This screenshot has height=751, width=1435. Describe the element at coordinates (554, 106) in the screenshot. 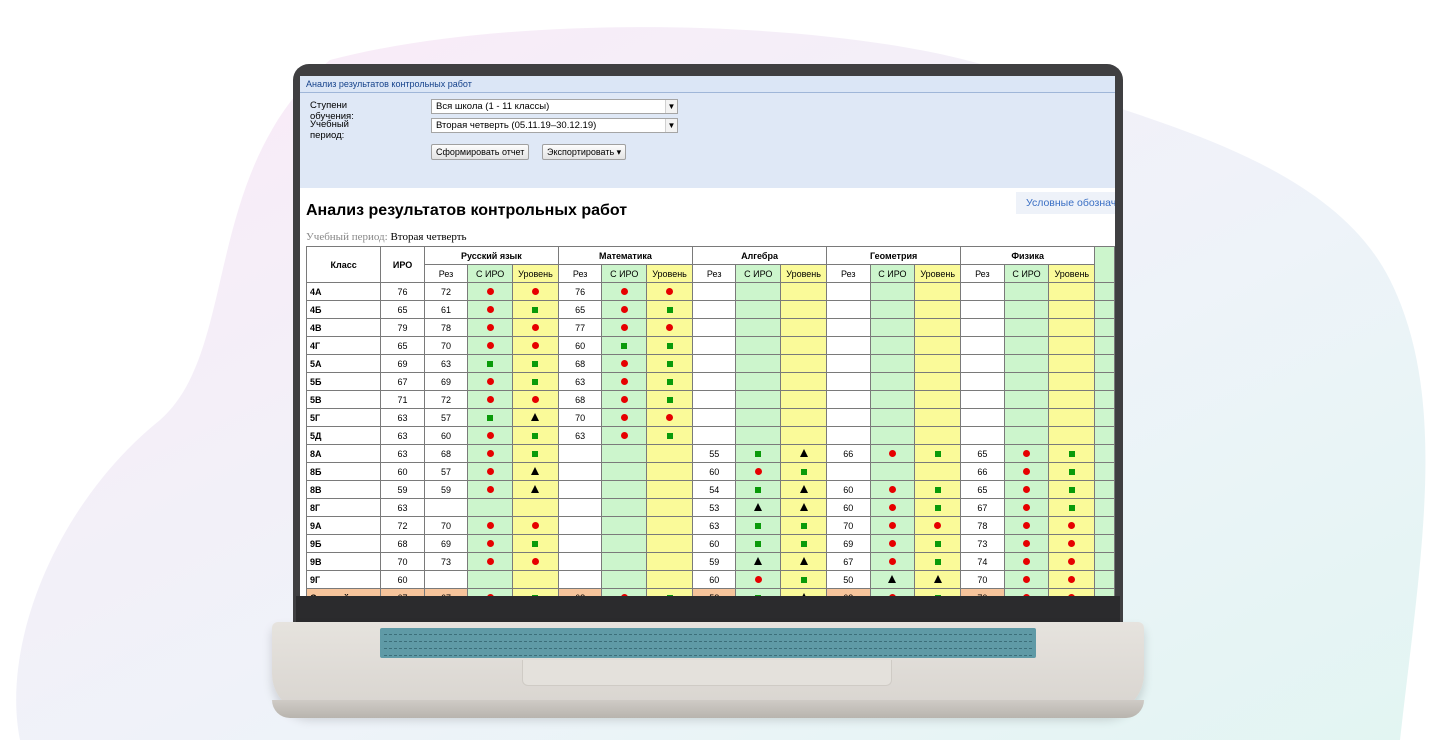

I see `level-select: Вся школа (1 - 11 классы) ▼` at that location.